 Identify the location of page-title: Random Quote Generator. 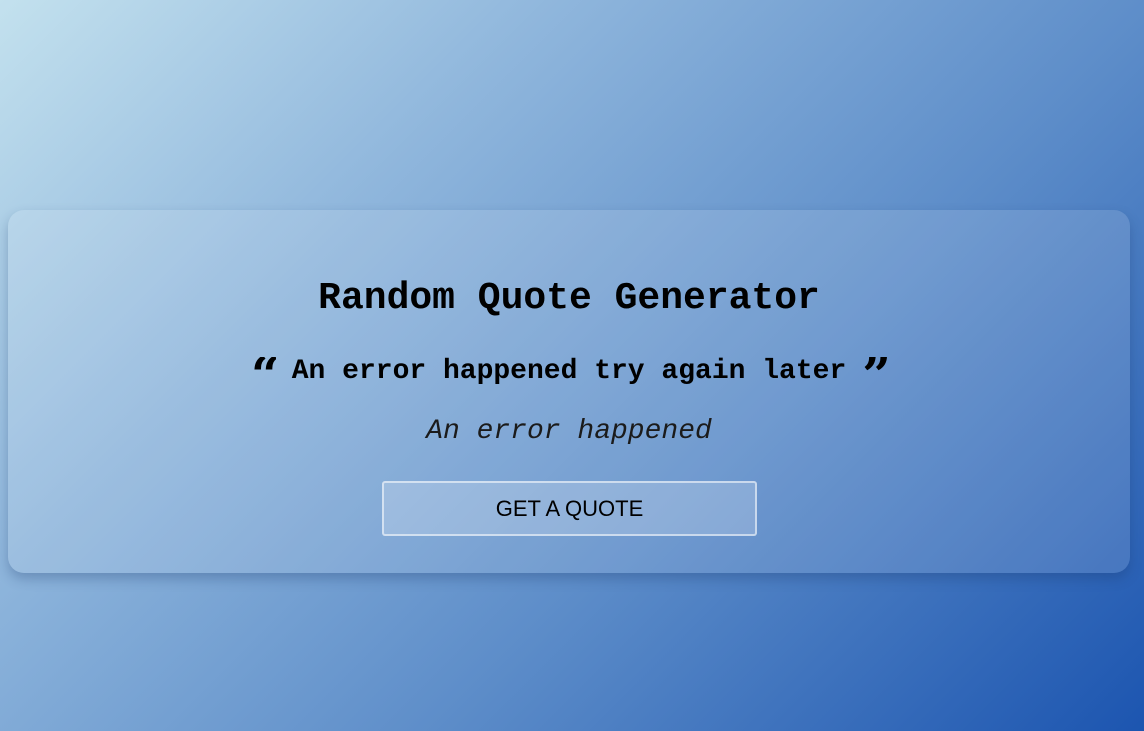
(569, 298).